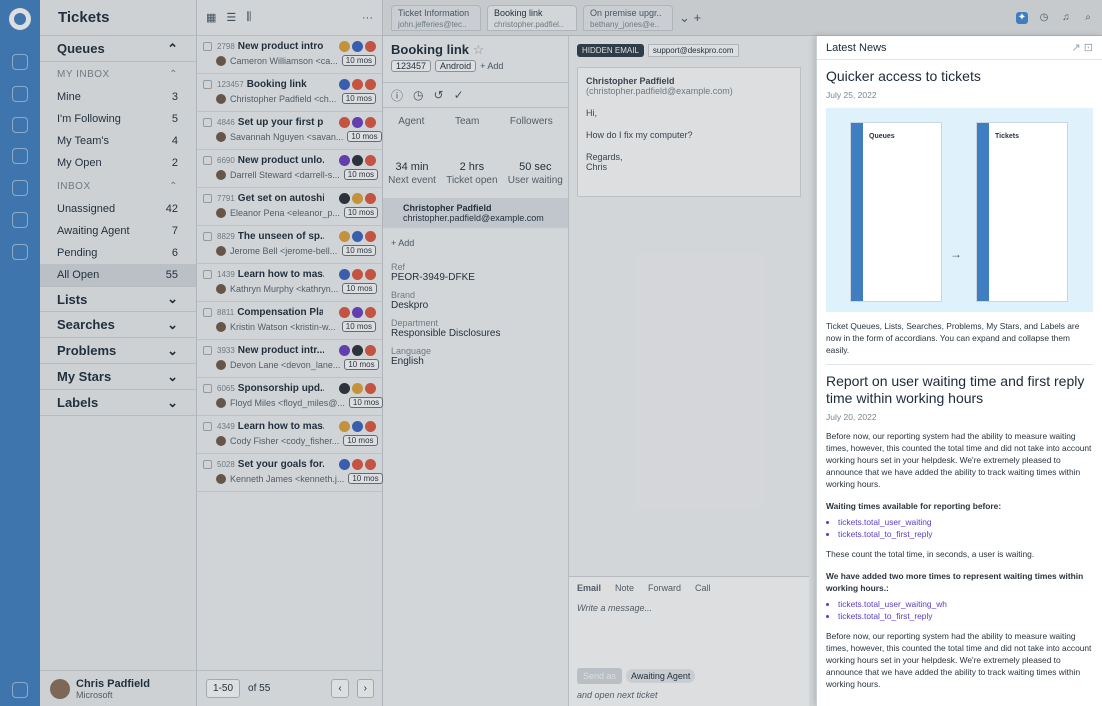  What do you see at coordinates (589, 588) in the screenshot?
I see `tab-email: Email` at bounding box center [589, 588].